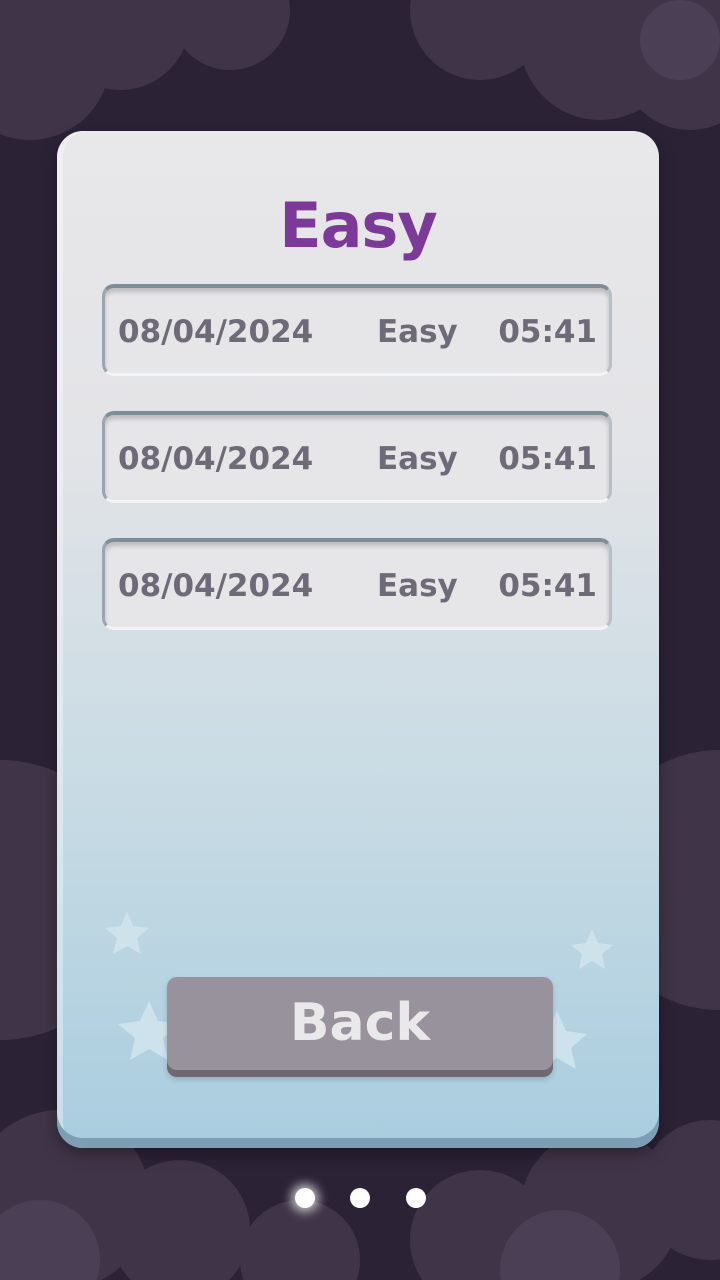 This screenshot has height=1280, width=720. What do you see at coordinates (358, 225) in the screenshot?
I see `page-title: Easy` at bounding box center [358, 225].